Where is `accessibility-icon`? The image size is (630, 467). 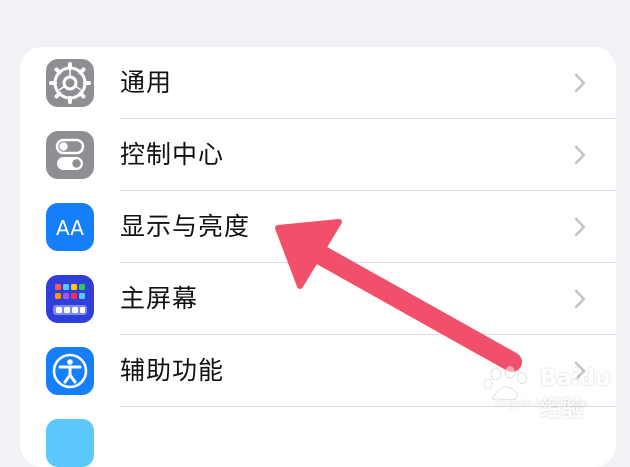
accessibility-icon is located at coordinates (70, 371).